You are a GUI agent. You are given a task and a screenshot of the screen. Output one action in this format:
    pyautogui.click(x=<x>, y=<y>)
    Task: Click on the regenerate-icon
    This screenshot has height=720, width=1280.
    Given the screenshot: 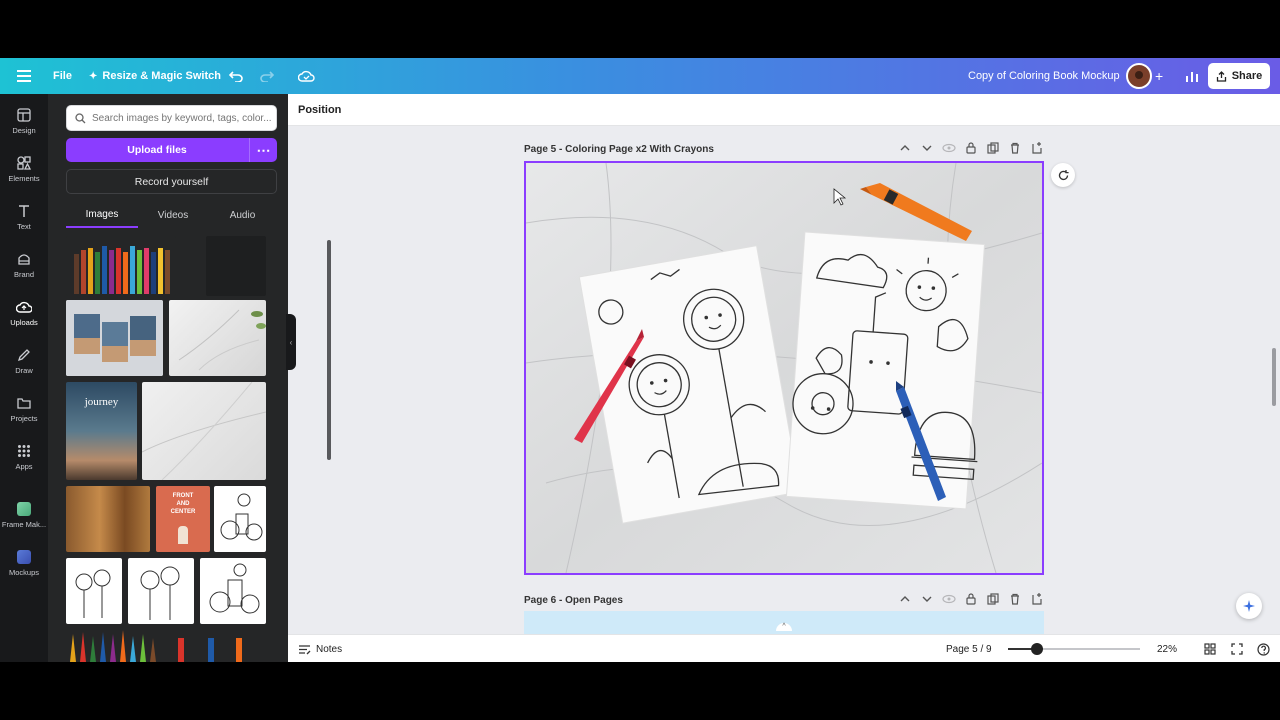 What is the action you would take?
    pyautogui.click(x=1063, y=175)
    